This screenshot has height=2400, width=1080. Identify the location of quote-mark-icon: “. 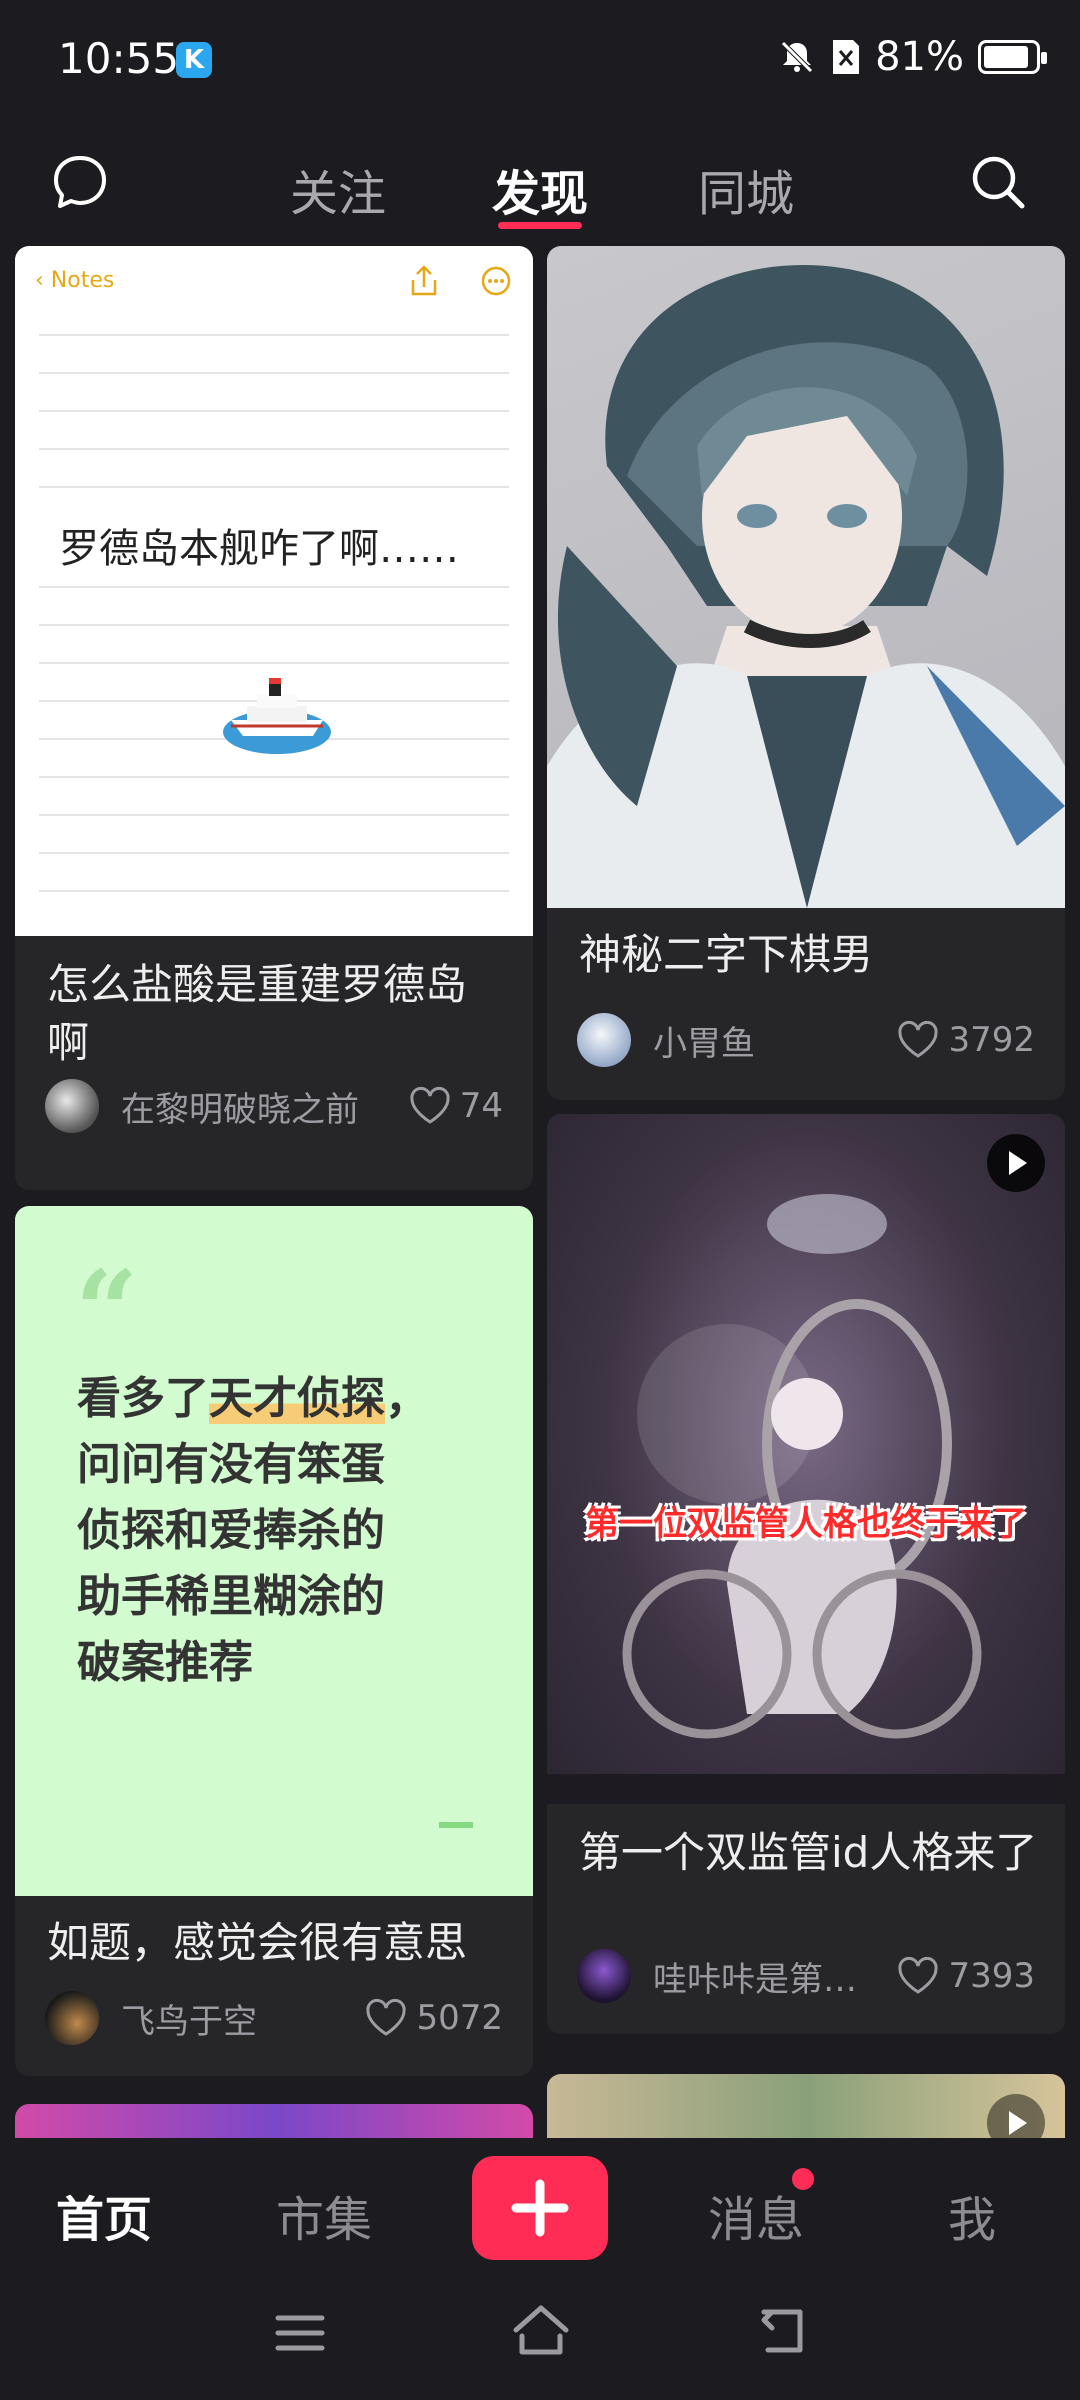
(107, 1310).